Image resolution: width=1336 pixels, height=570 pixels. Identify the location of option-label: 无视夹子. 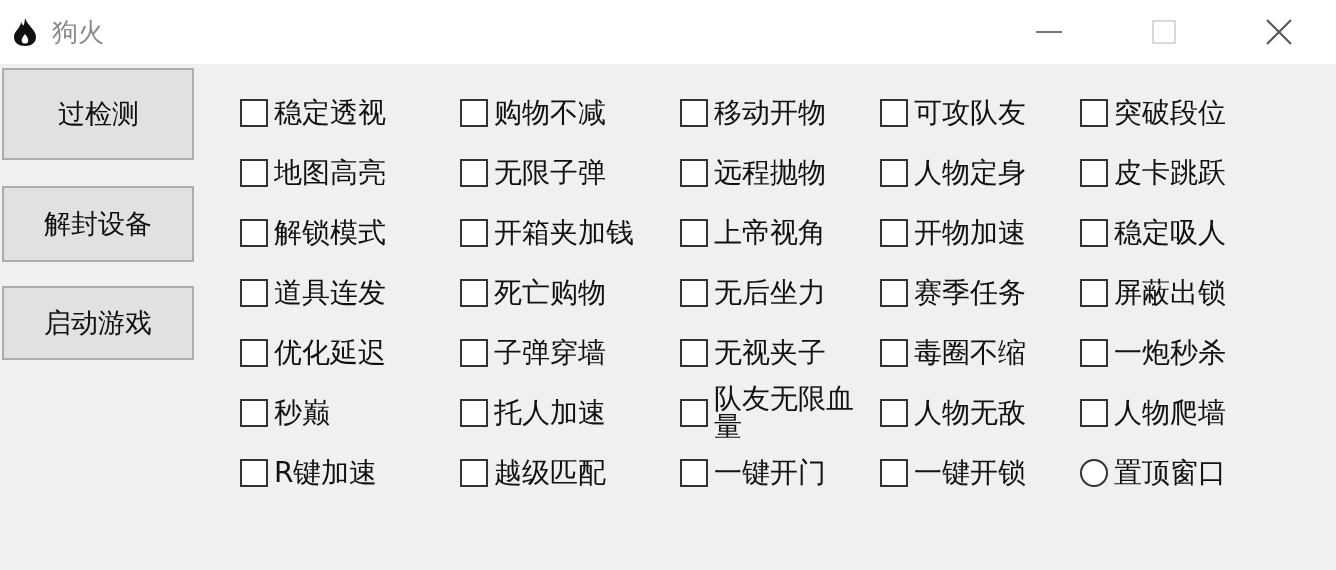
(770, 353).